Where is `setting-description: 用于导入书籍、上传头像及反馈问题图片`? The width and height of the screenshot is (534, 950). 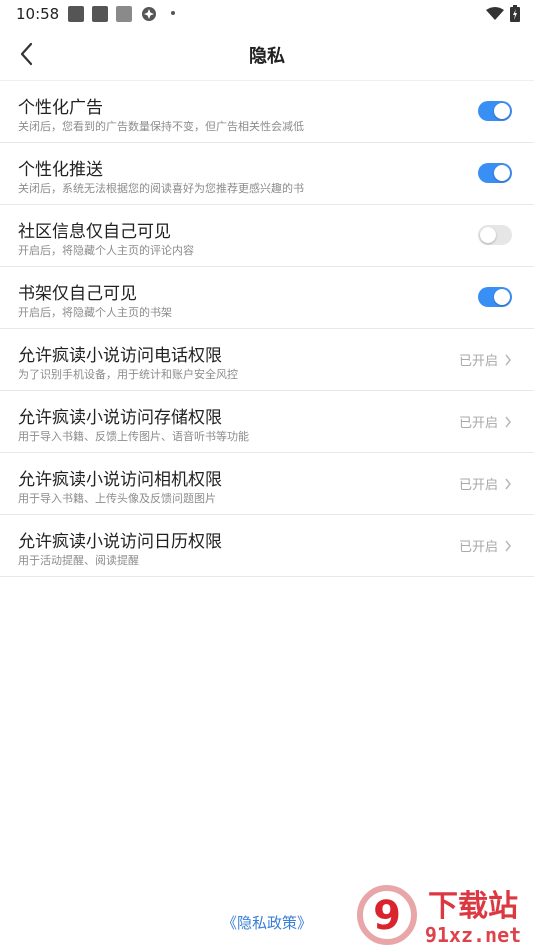
setting-description: 用于导入书籍、上传头像及反馈问题图片 is located at coordinates (117, 498).